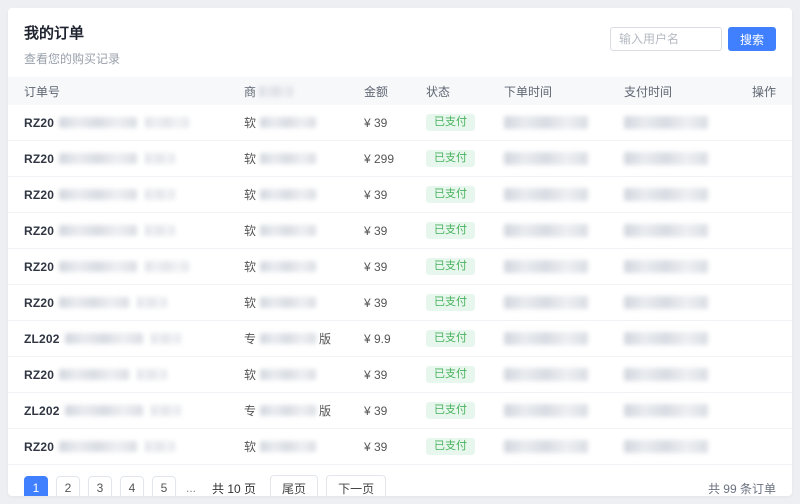  Describe the element at coordinates (164, 486) in the screenshot. I see `page-button-5: 5` at that location.